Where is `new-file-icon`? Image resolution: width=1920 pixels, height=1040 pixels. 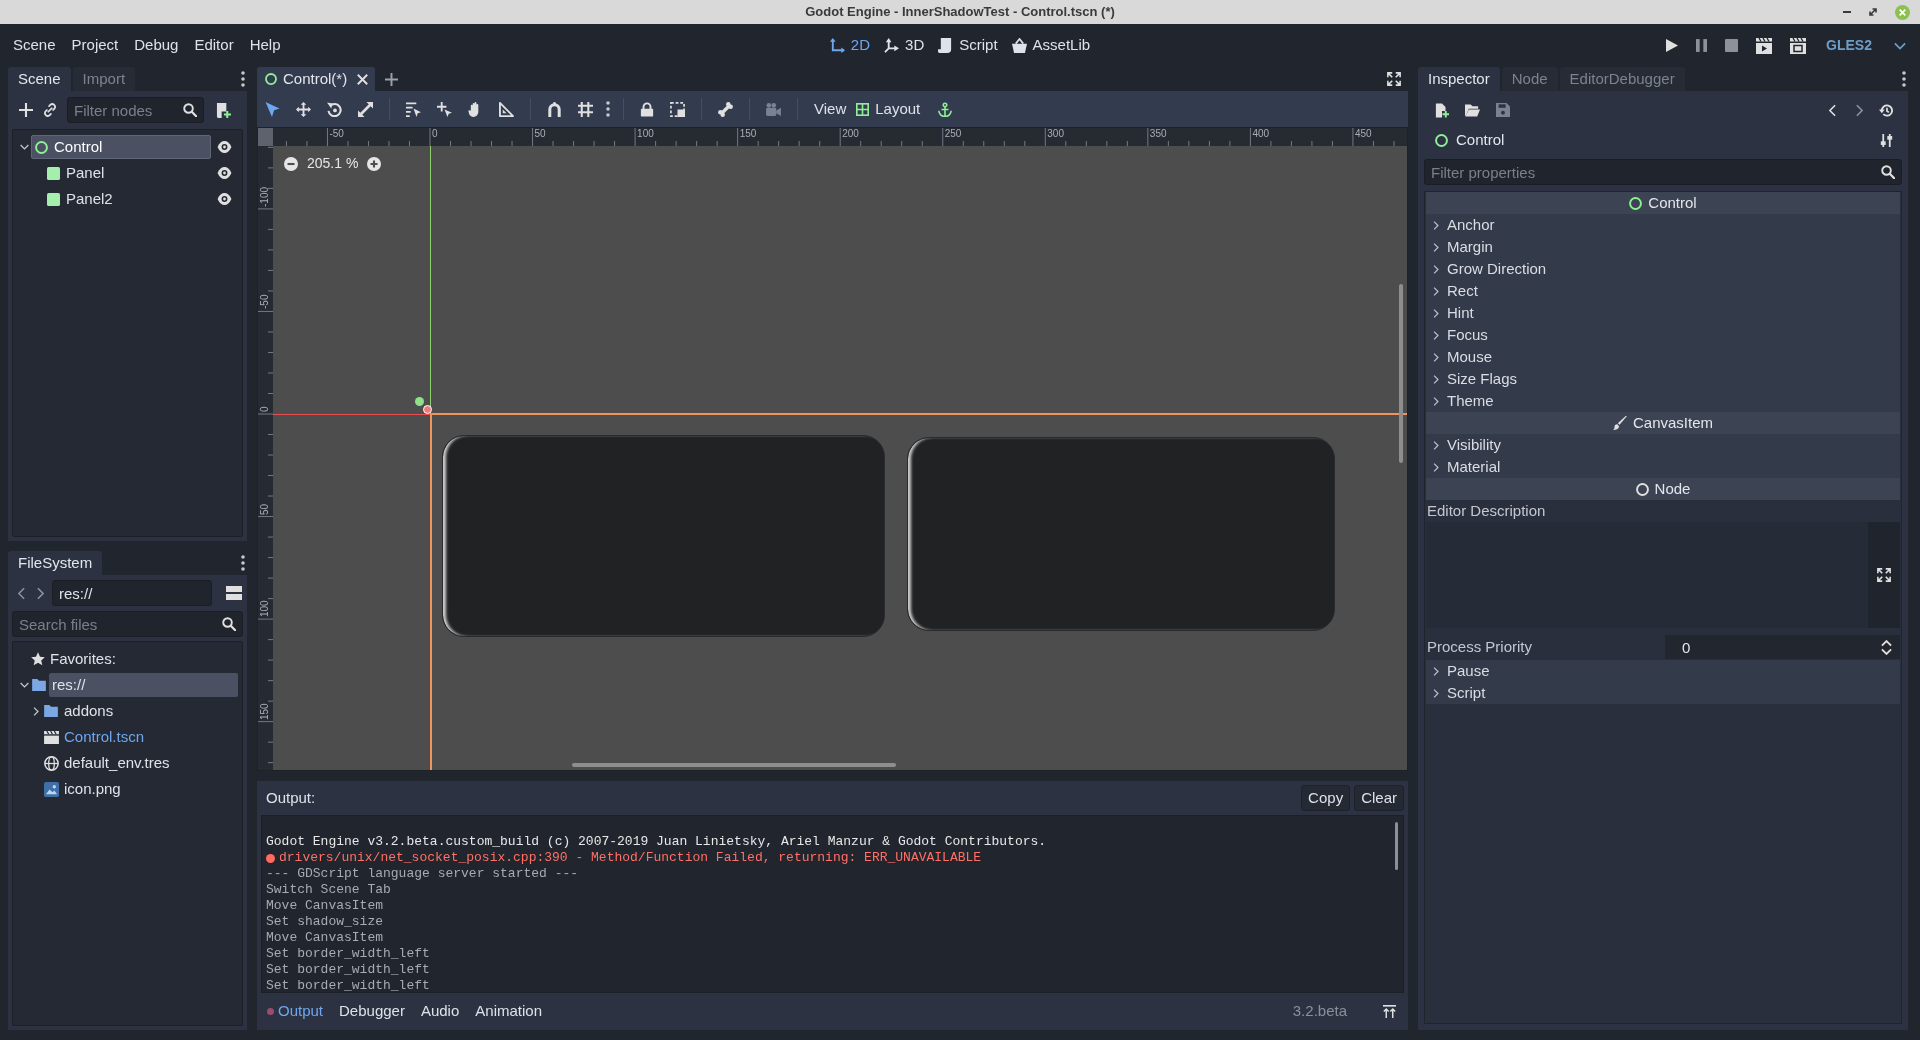 new-file-icon is located at coordinates (1442, 110).